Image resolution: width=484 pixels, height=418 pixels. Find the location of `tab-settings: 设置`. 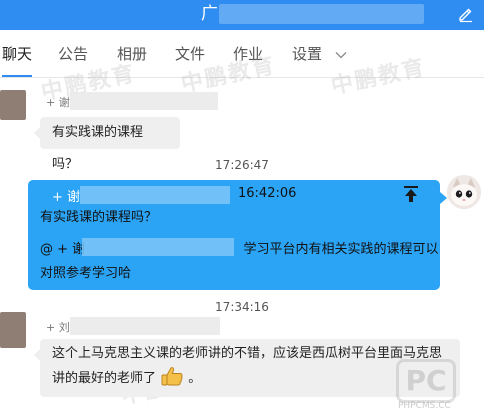

tab-settings: 设置 is located at coordinates (319, 54).